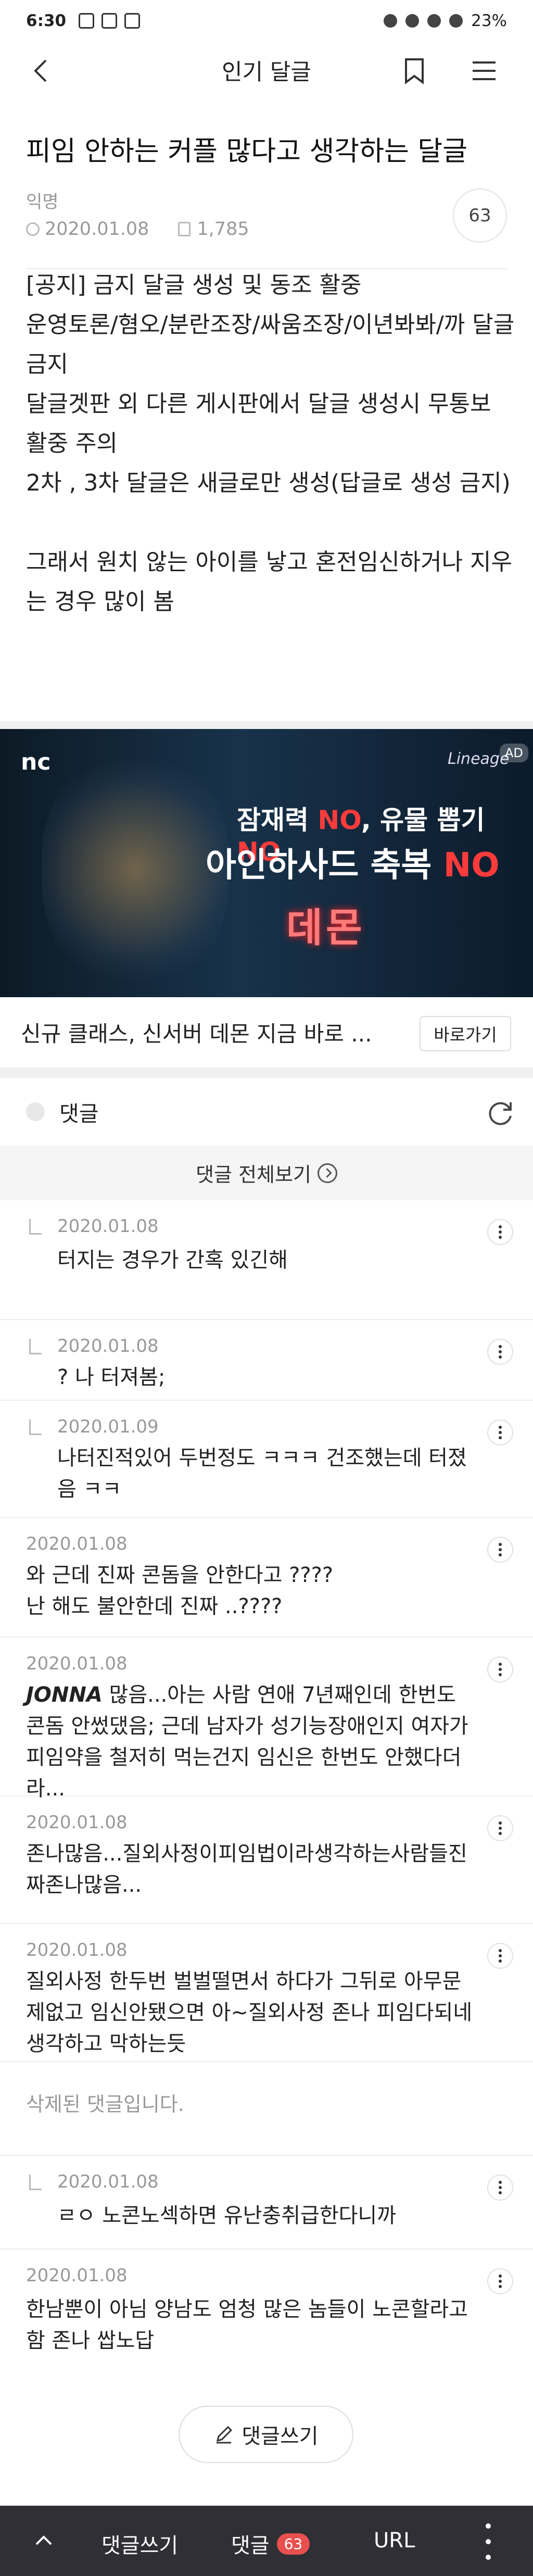 This screenshot has width=533, height=2576. Describe the element at coordinates (280, 2436) in the screenshot. I see `write-comment-label: 댓글쓰기` at that location.